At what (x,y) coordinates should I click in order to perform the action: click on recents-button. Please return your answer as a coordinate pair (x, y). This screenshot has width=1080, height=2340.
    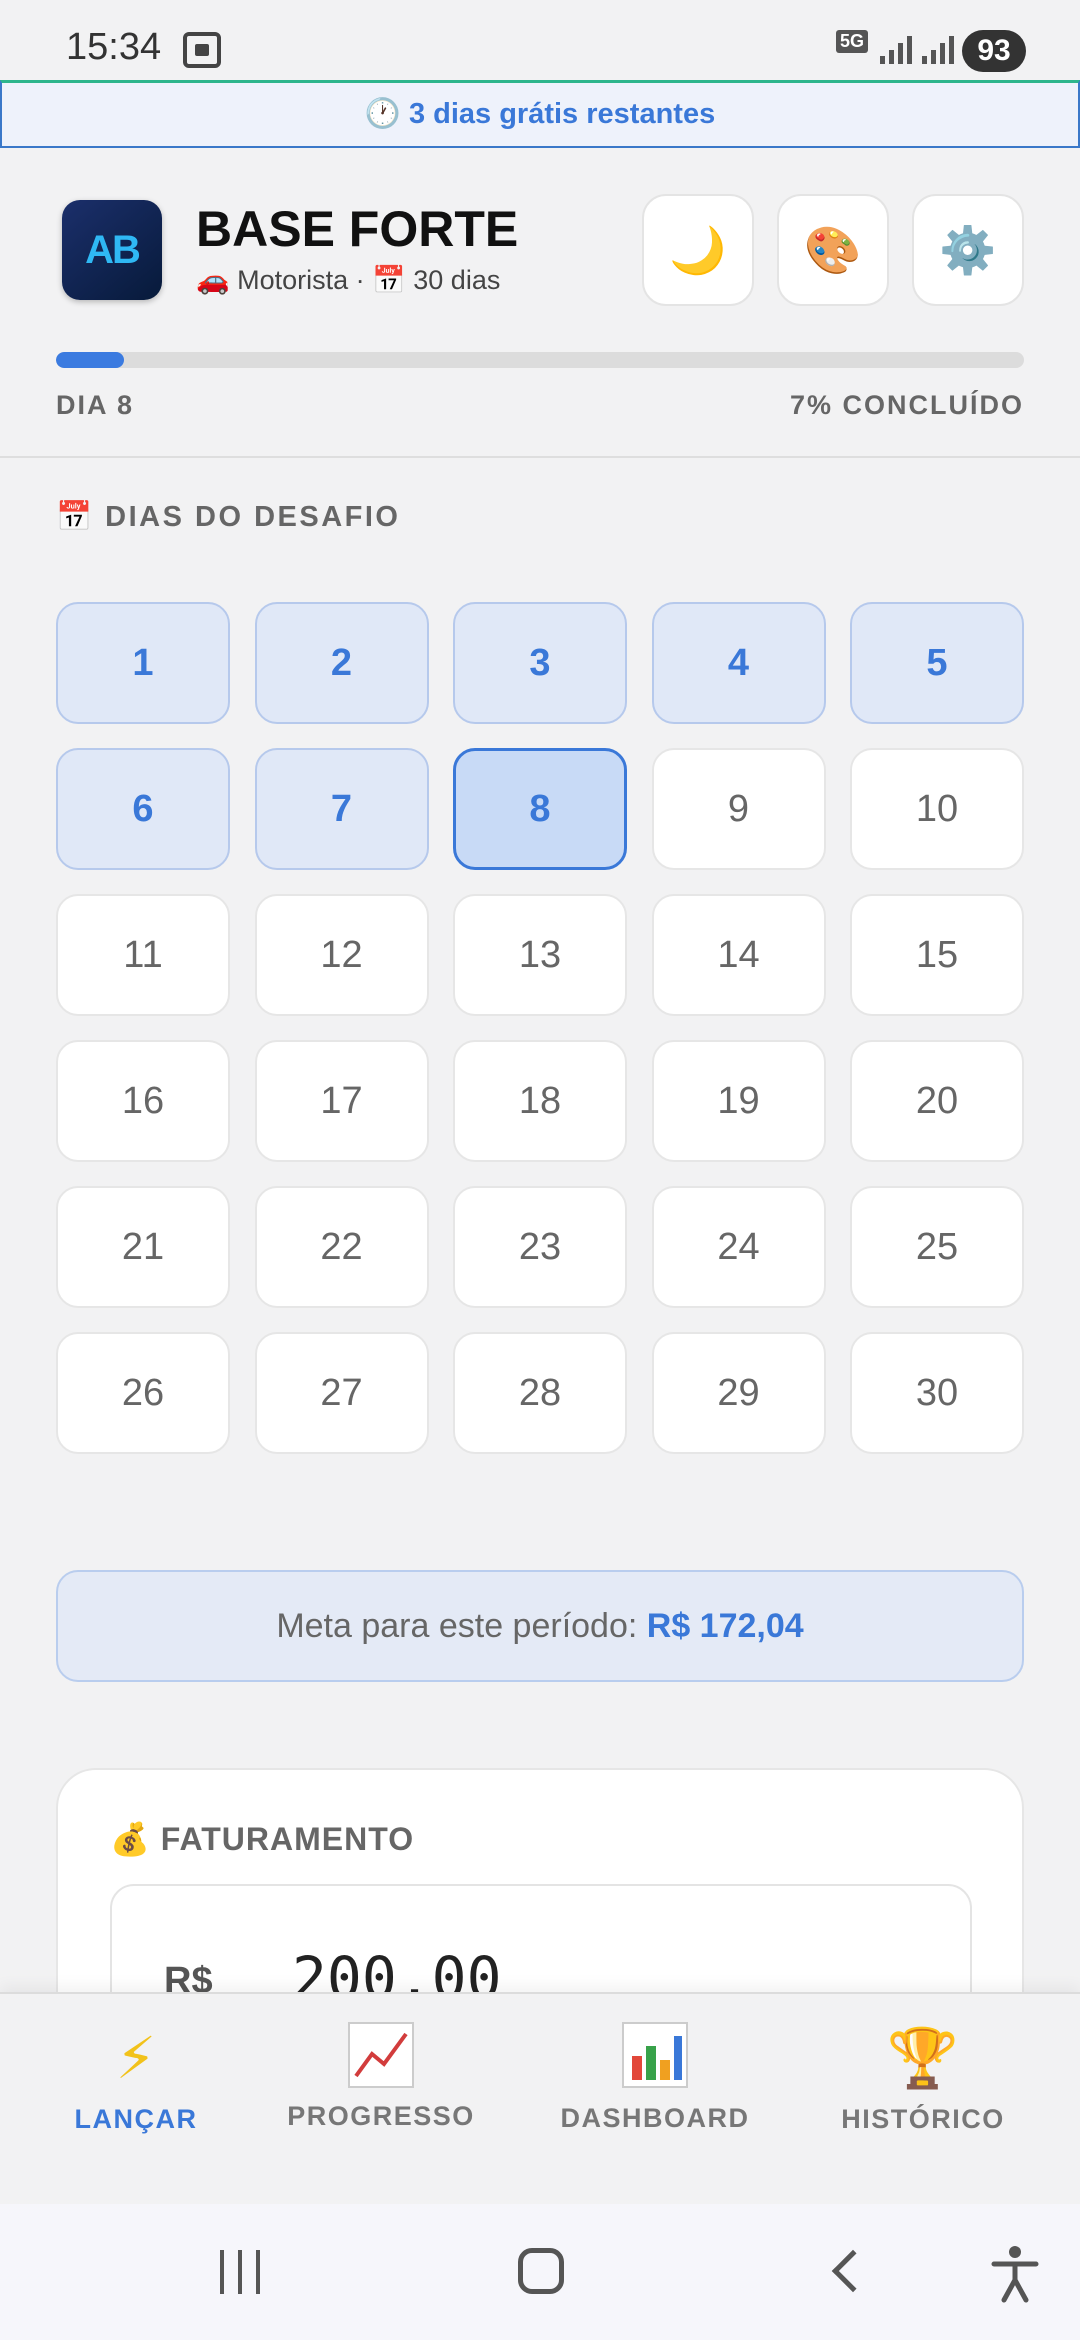
    Looking at the image, I should click on (240, 2272).